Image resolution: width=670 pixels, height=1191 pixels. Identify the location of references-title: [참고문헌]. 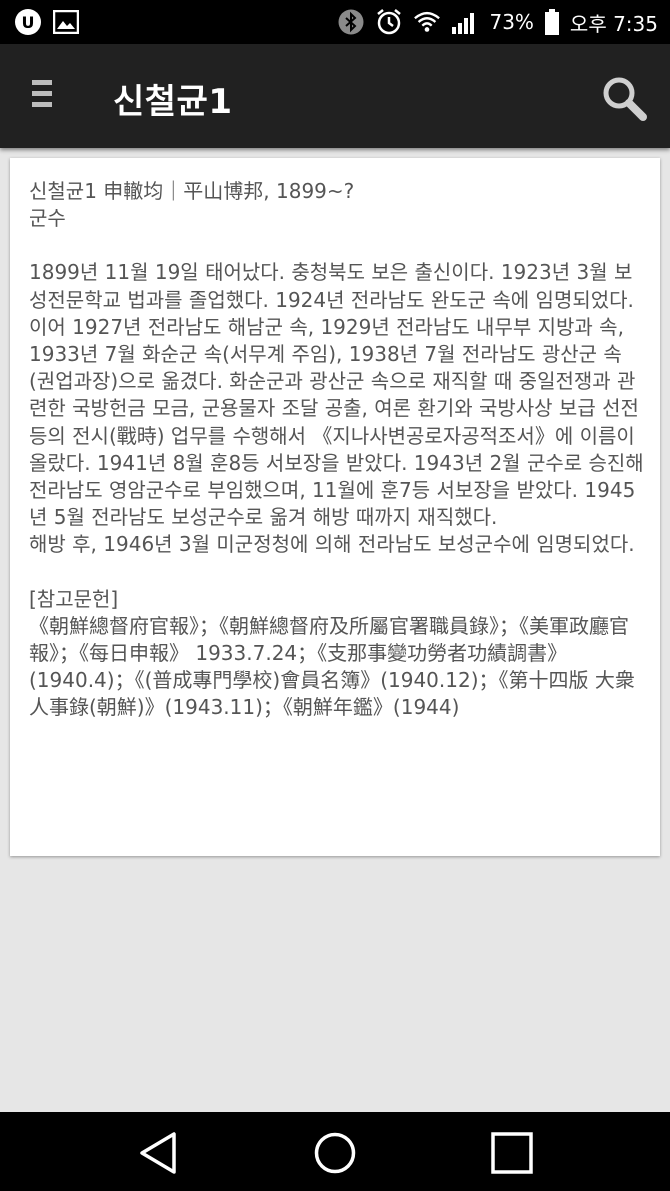
(74, 598).